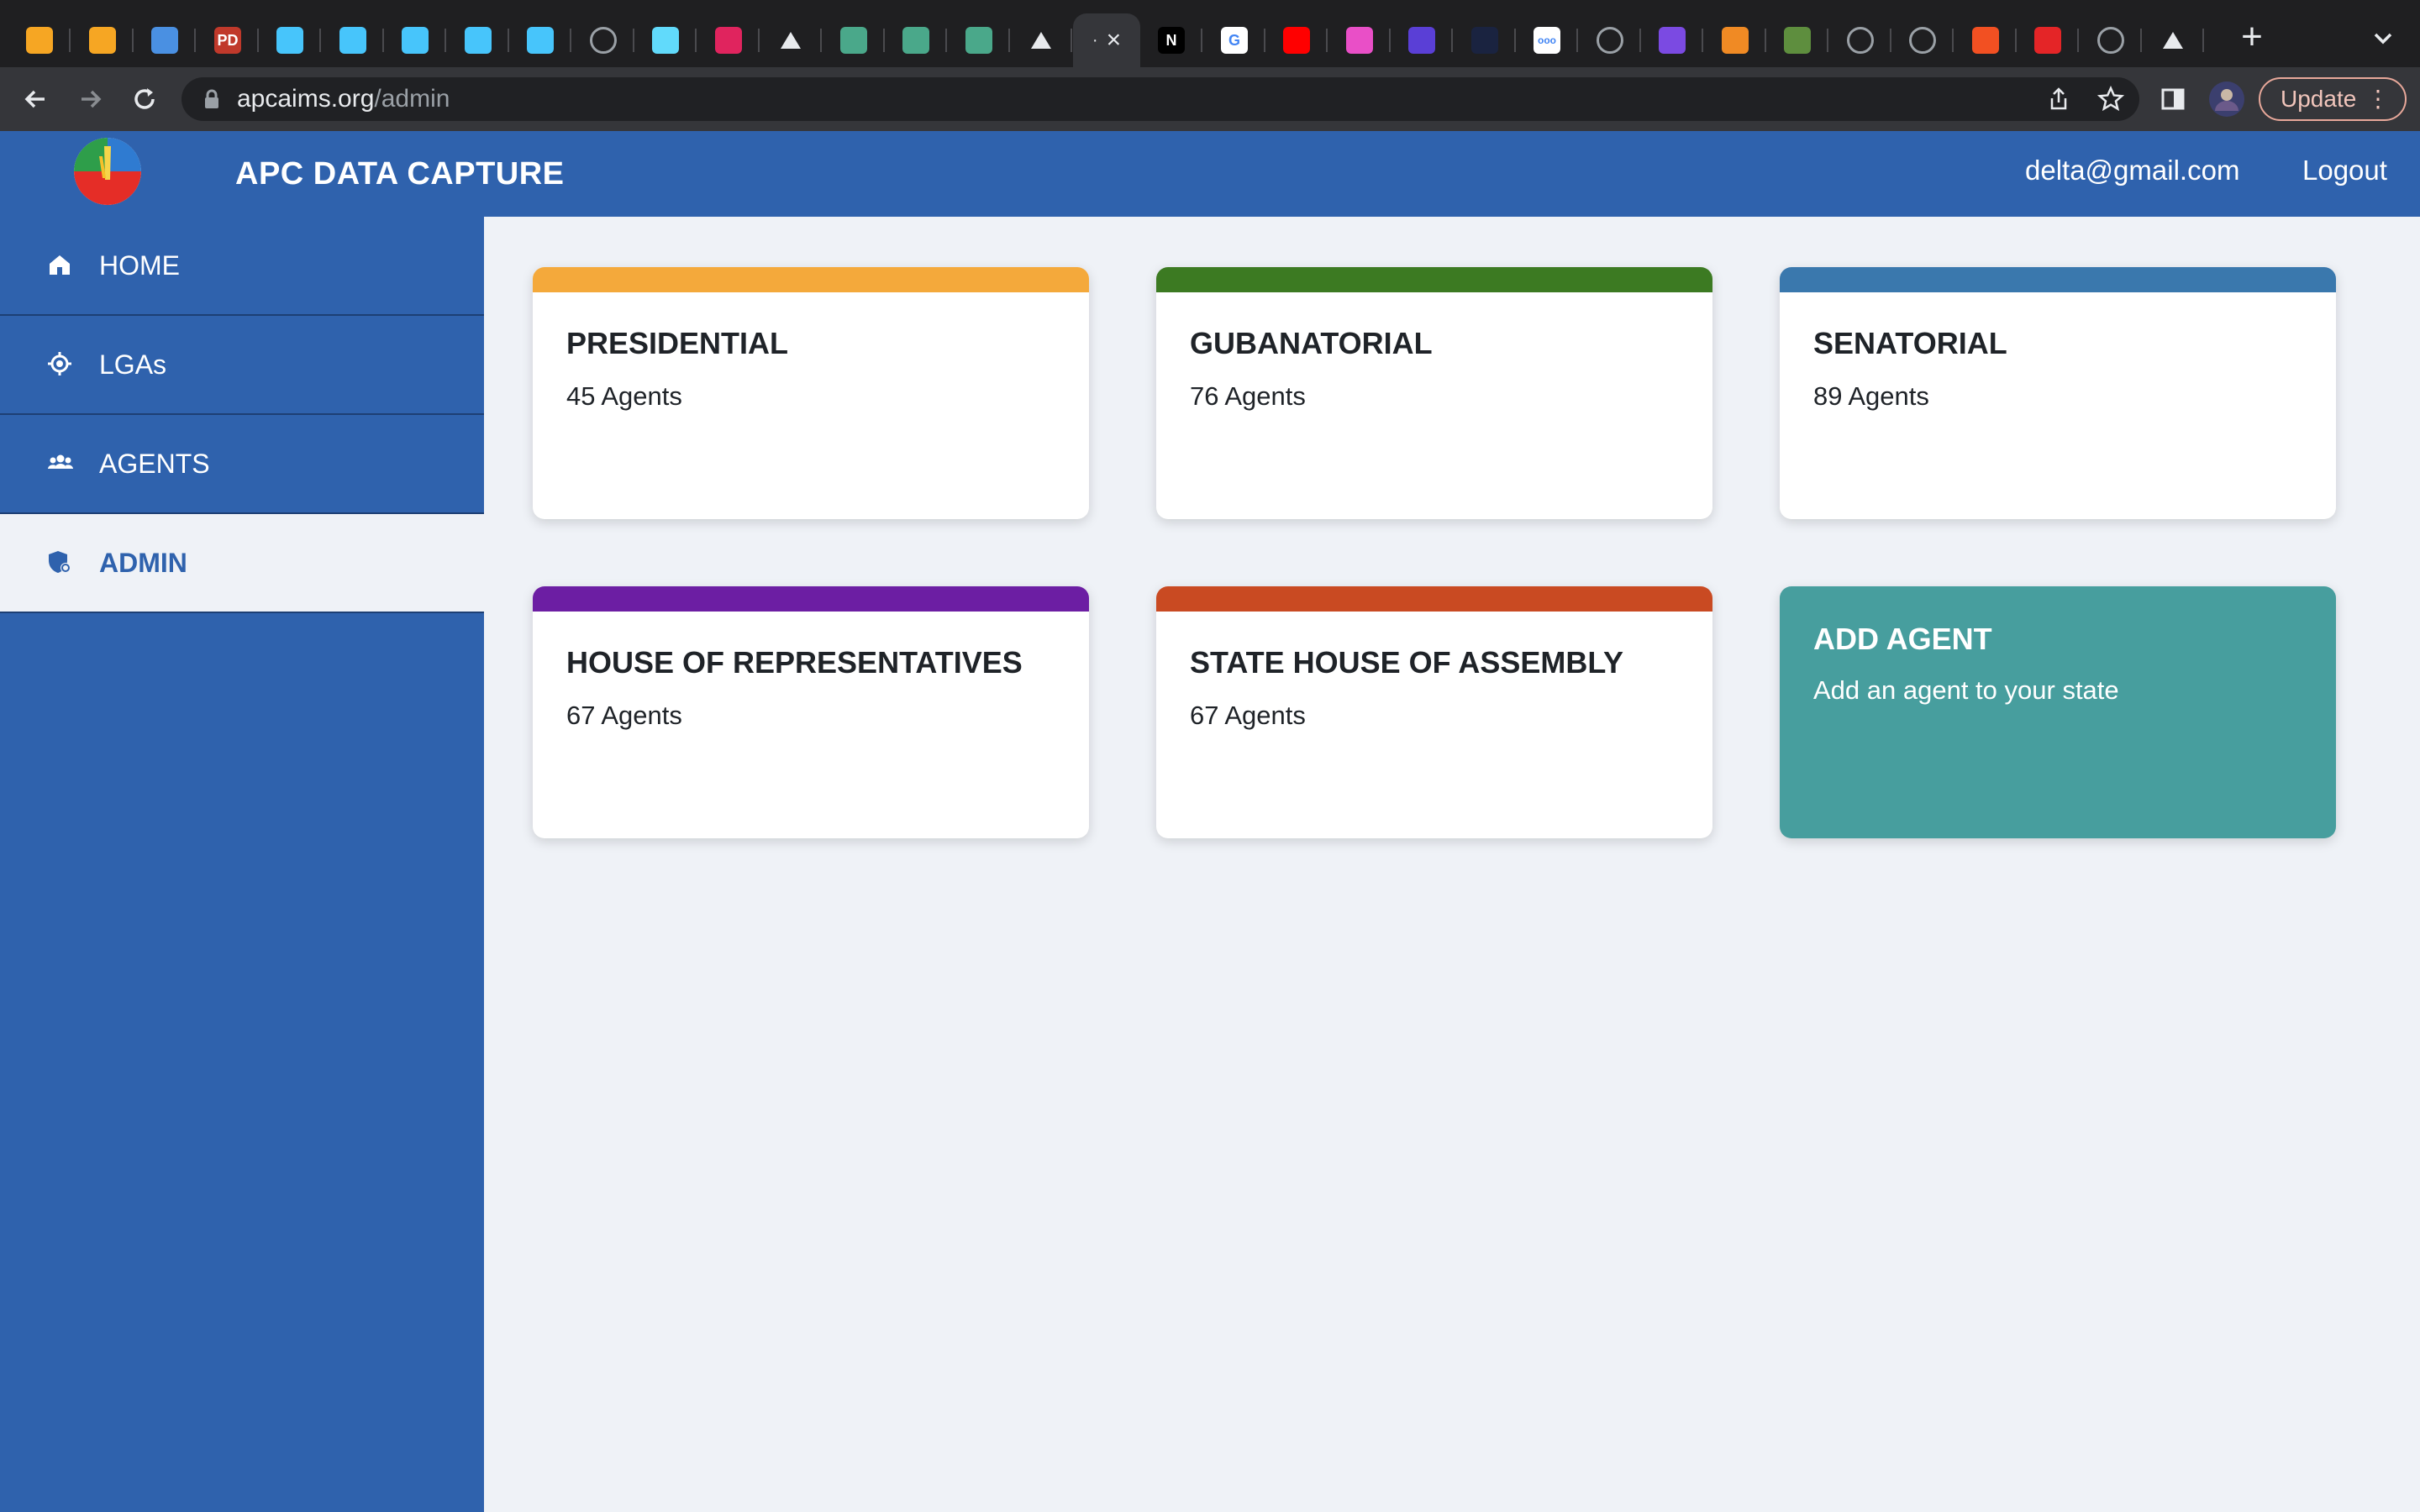  What do you see at coordinates (154, 464) in the screenshot?
I see `sidebar-item-label: AGENTS` at bounding box center [154, 464].